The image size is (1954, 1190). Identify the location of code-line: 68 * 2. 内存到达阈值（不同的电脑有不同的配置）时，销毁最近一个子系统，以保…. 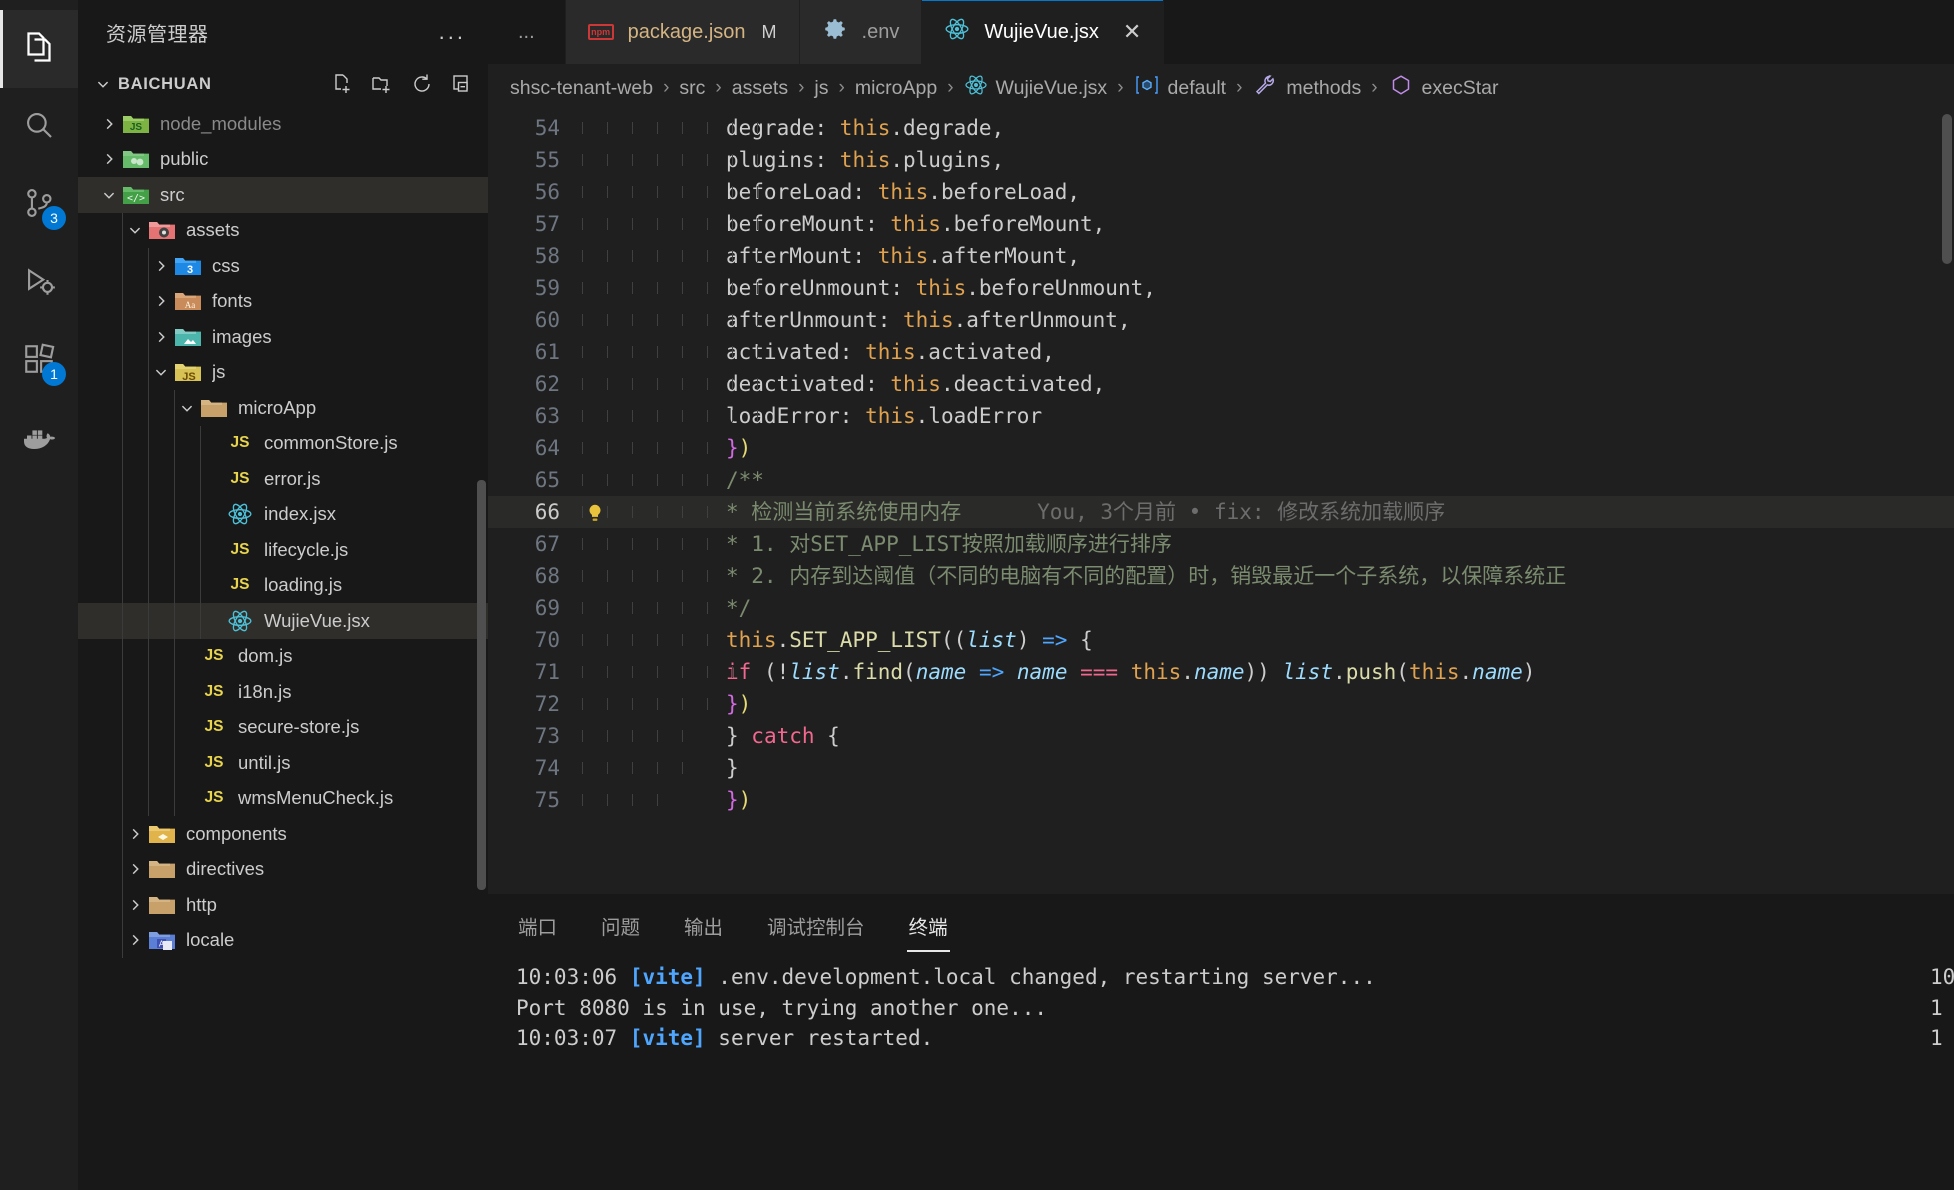
(1221, 576).